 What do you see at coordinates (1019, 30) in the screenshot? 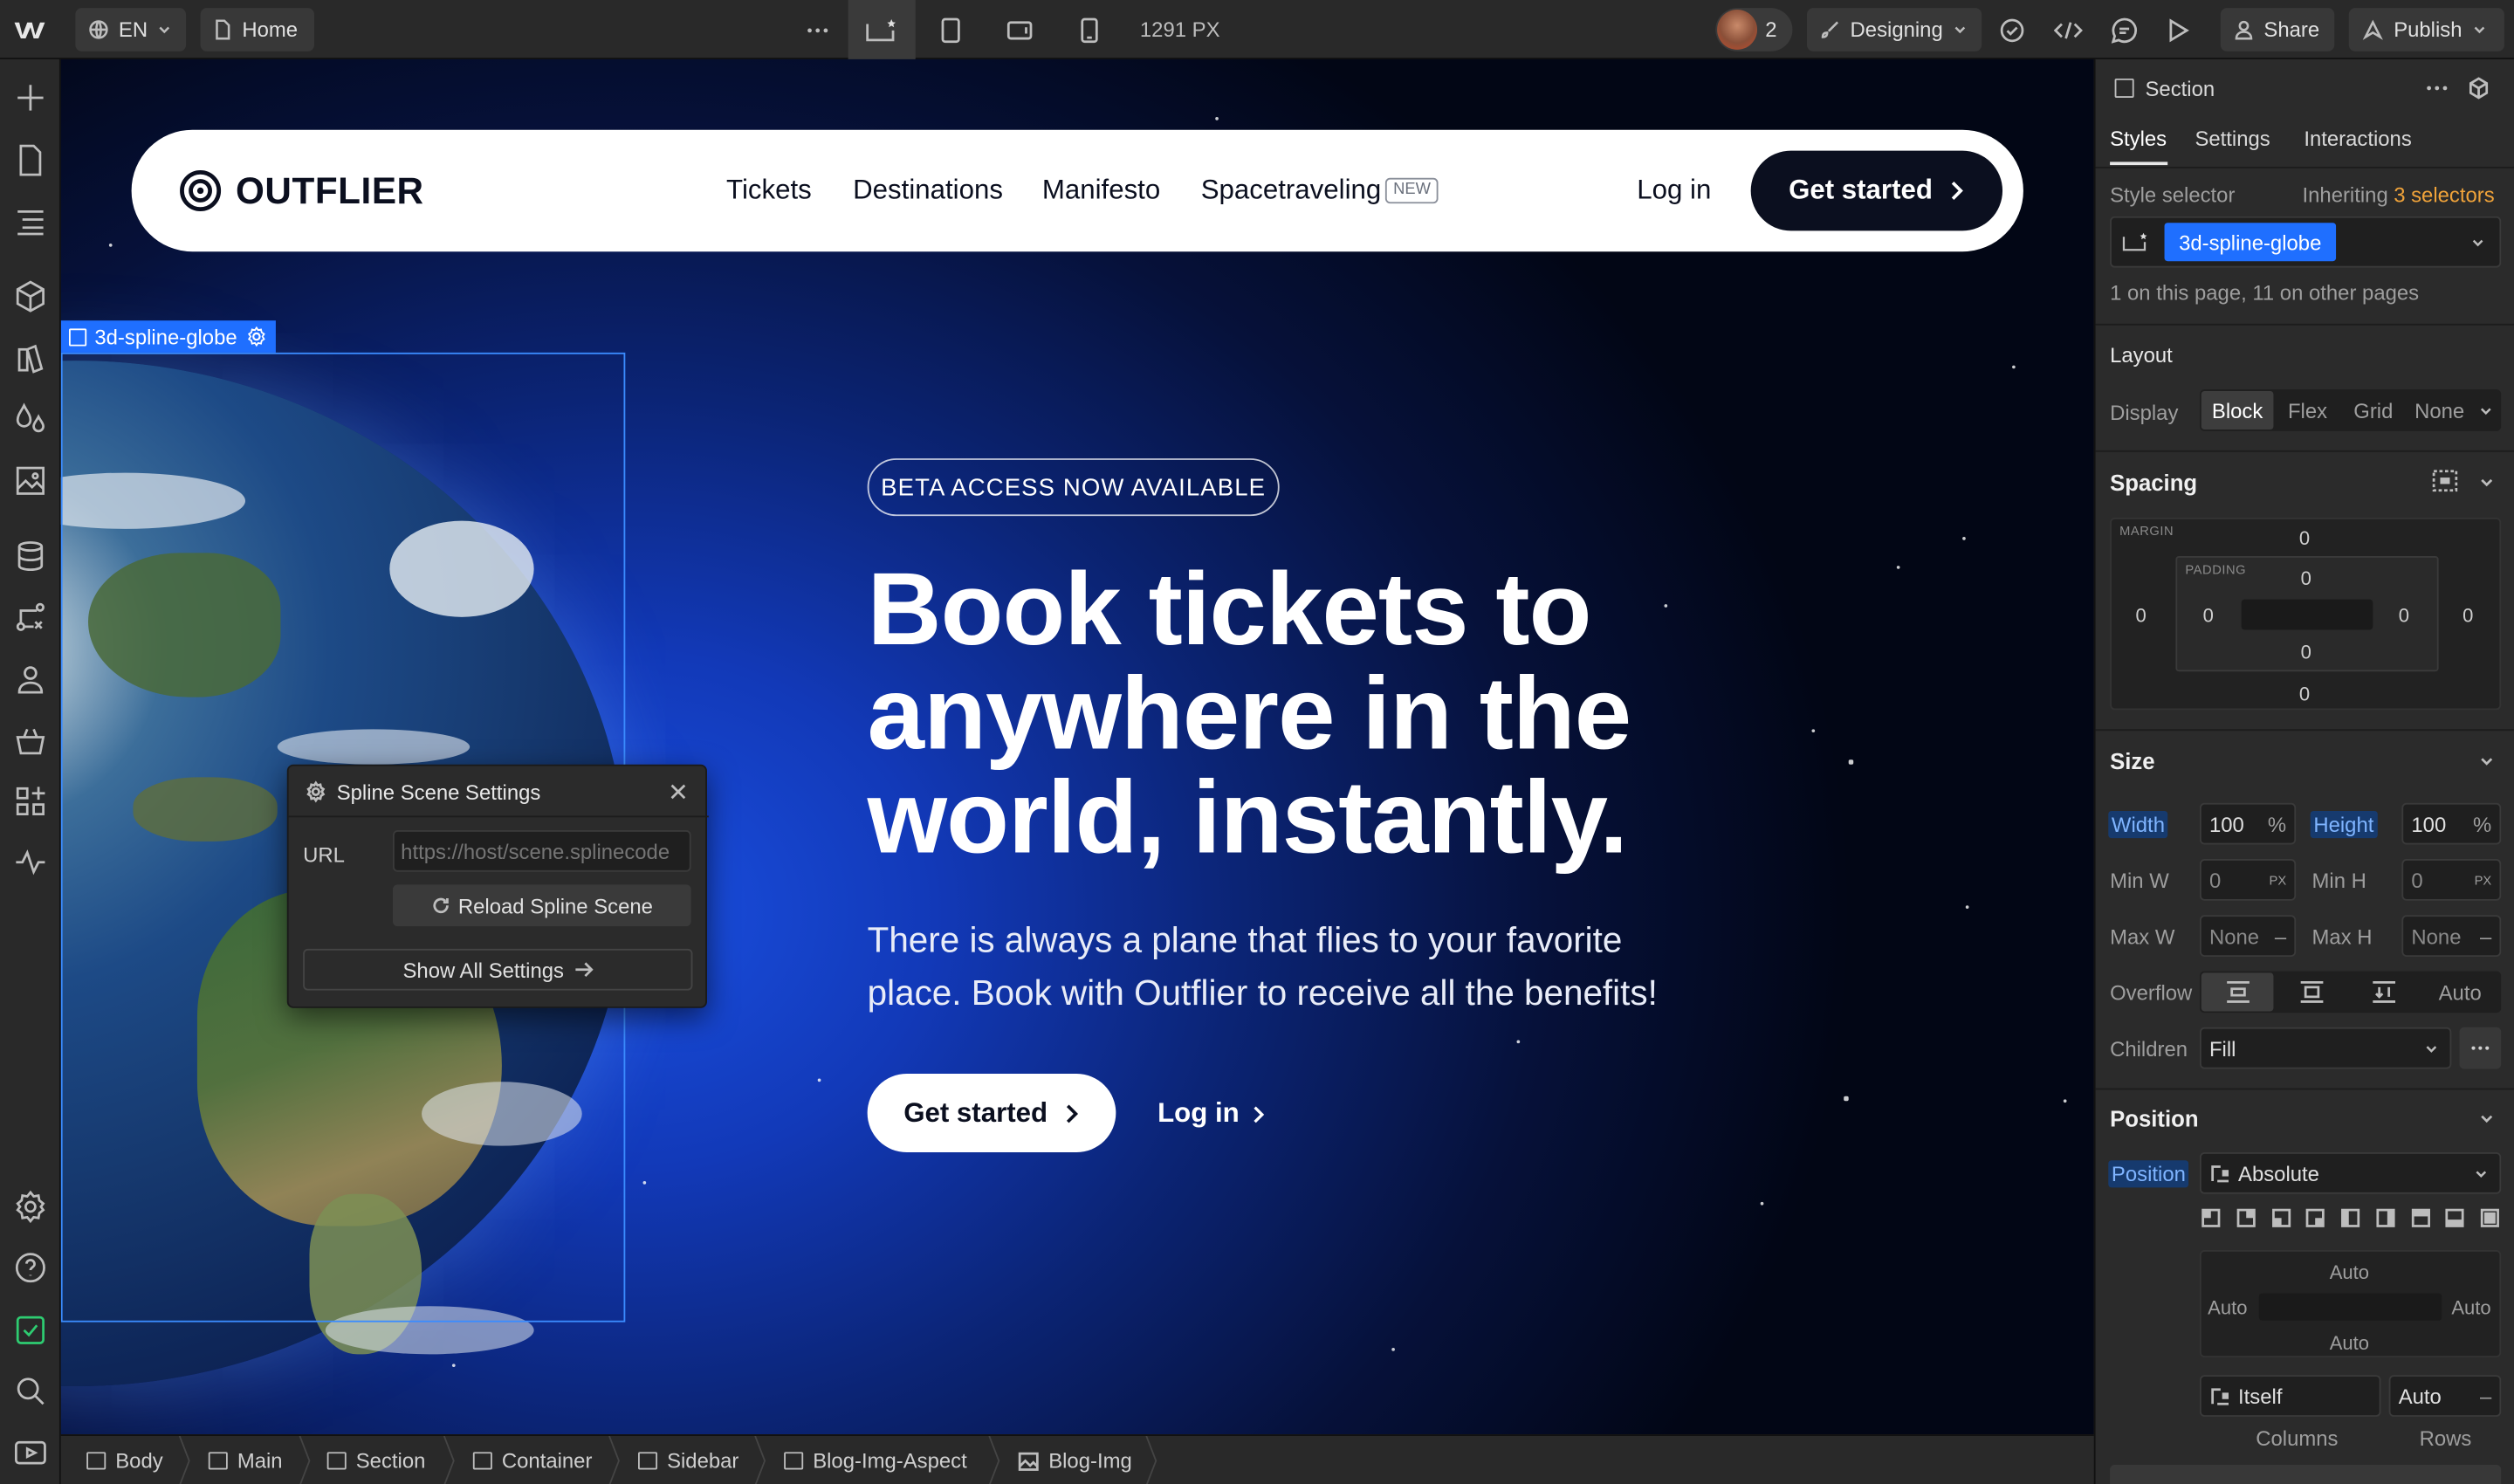
I see `mobile-landscape-icon` at bounding box center [1019, 30].